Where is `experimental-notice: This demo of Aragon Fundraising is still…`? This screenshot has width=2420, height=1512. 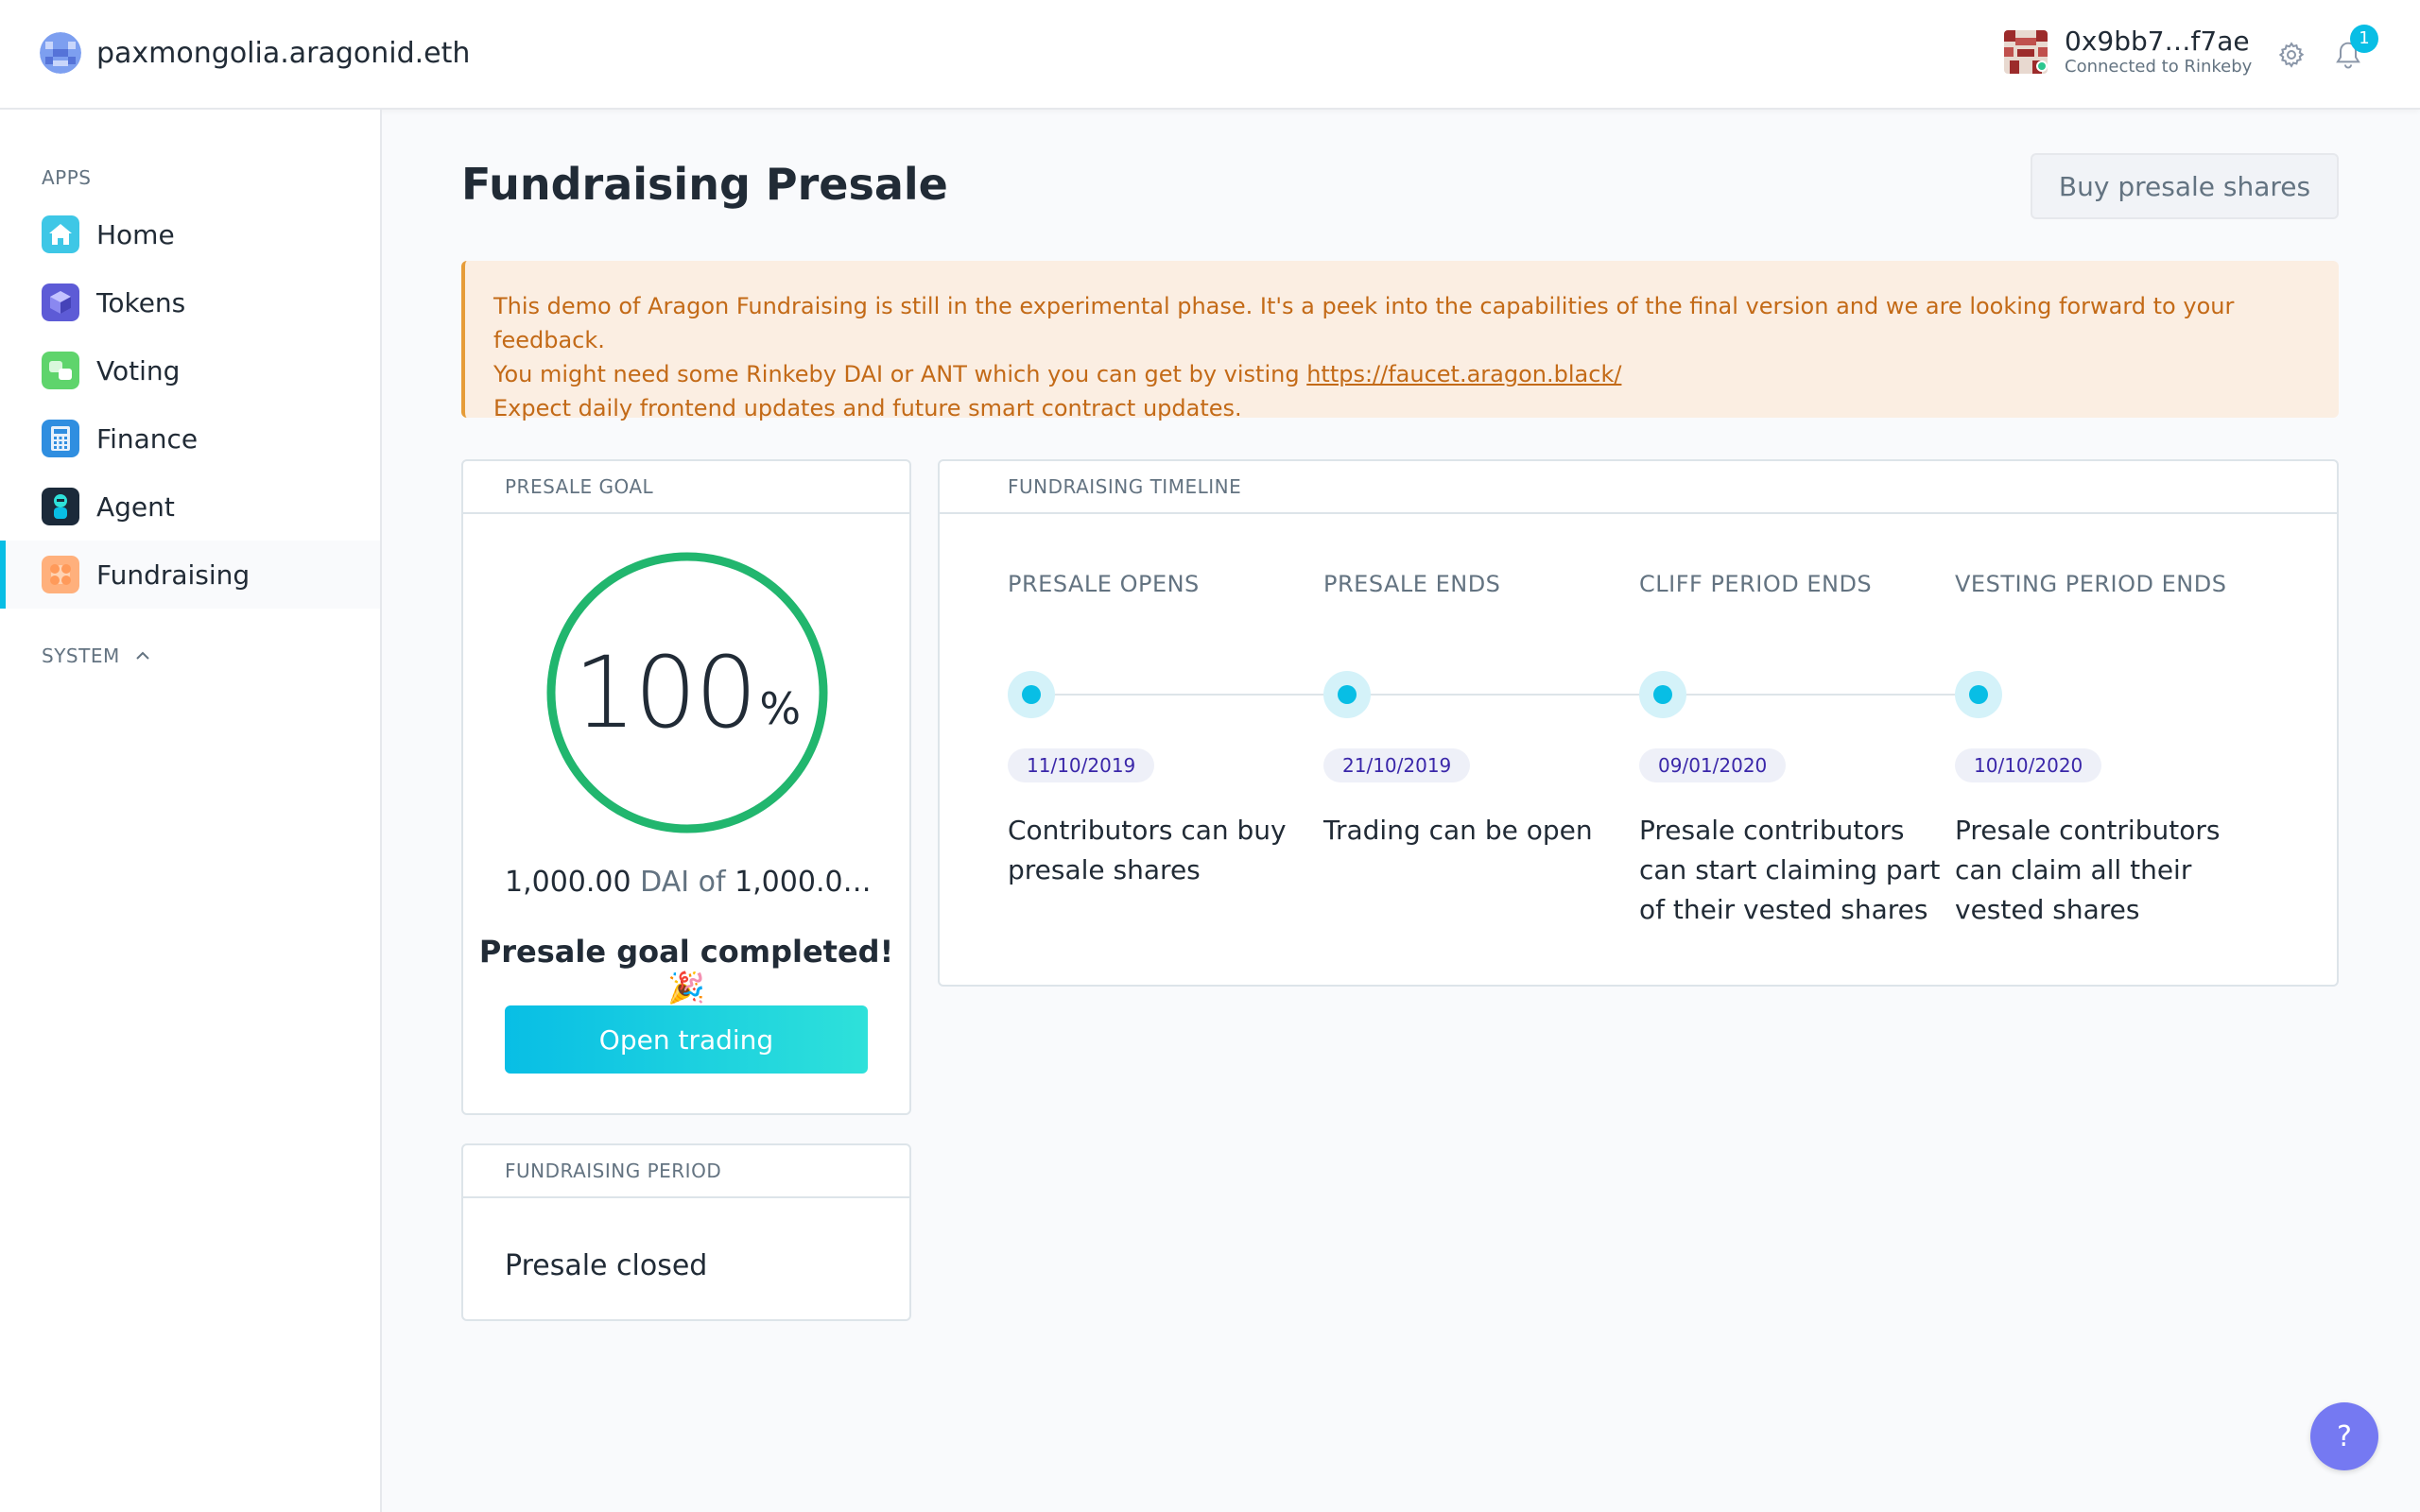 experimental-notice: This demo of Aragon Fundraising is still… is located at coordinates (1400, 341).